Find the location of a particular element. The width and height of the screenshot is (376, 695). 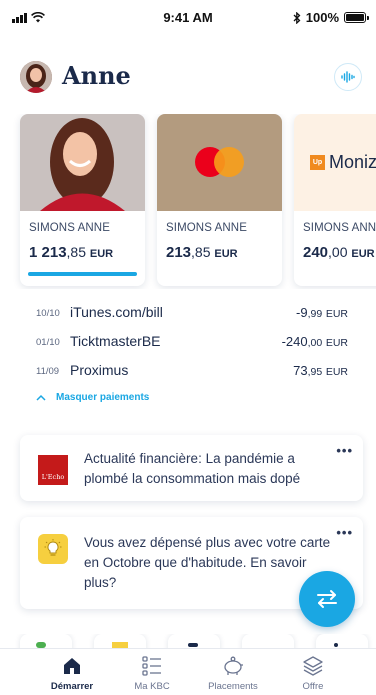

lecho-logo: L'Echo is located at coordinates (53, 470).